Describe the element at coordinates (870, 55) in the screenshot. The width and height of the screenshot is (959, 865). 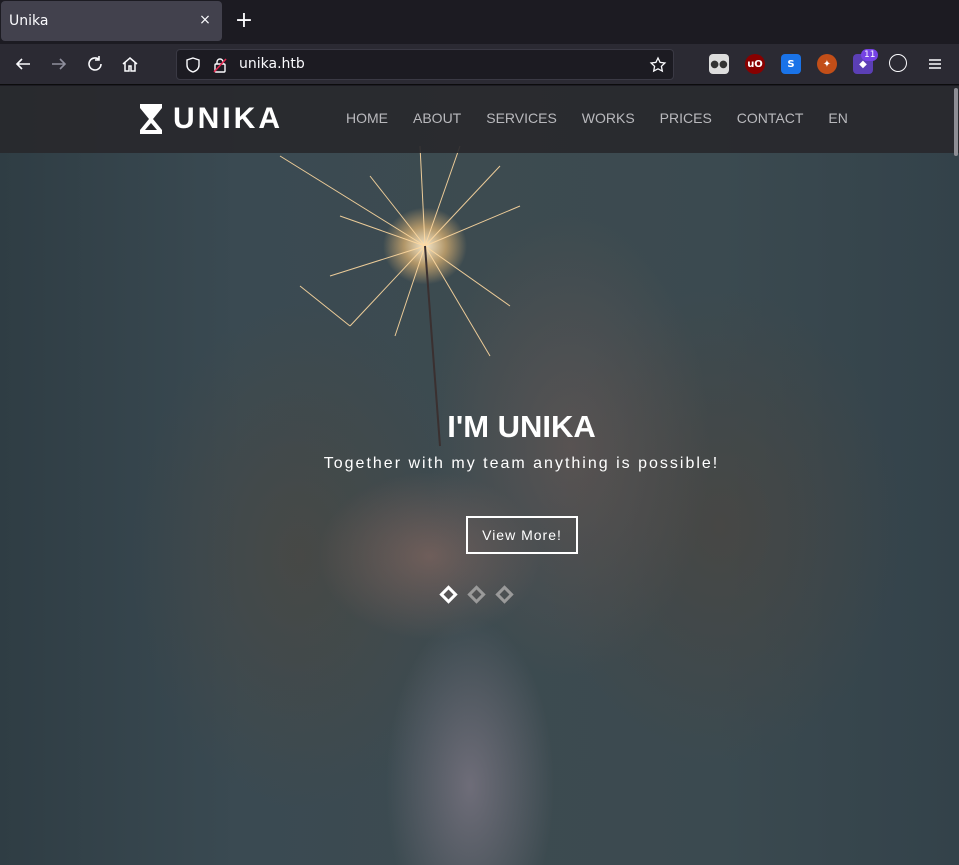
I see `extension-badge: 11` at that location.